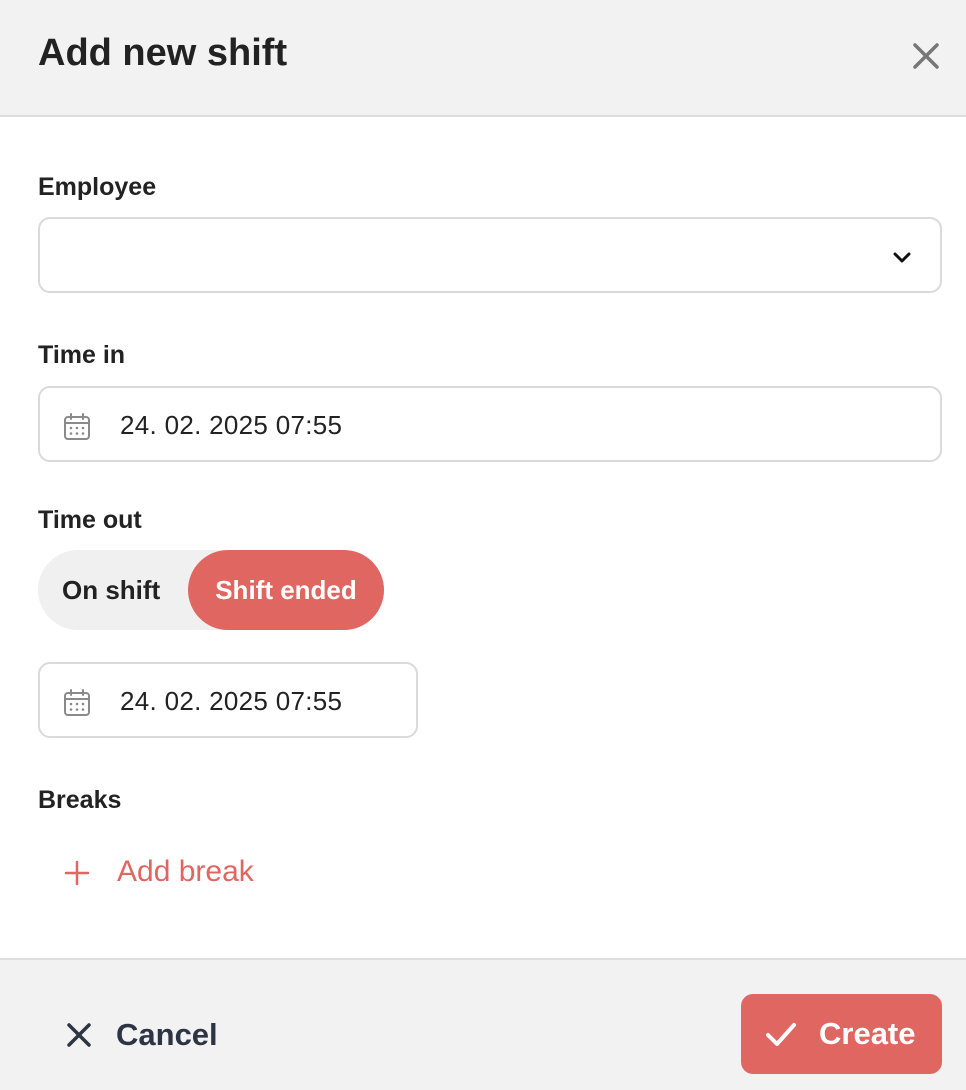 The width and height of the screenshot is (966, 1090). What do you see at coordinates (163, 53) in the screenshot?
I see `modal-title: Add new shift` at bounding box center [163, 53].